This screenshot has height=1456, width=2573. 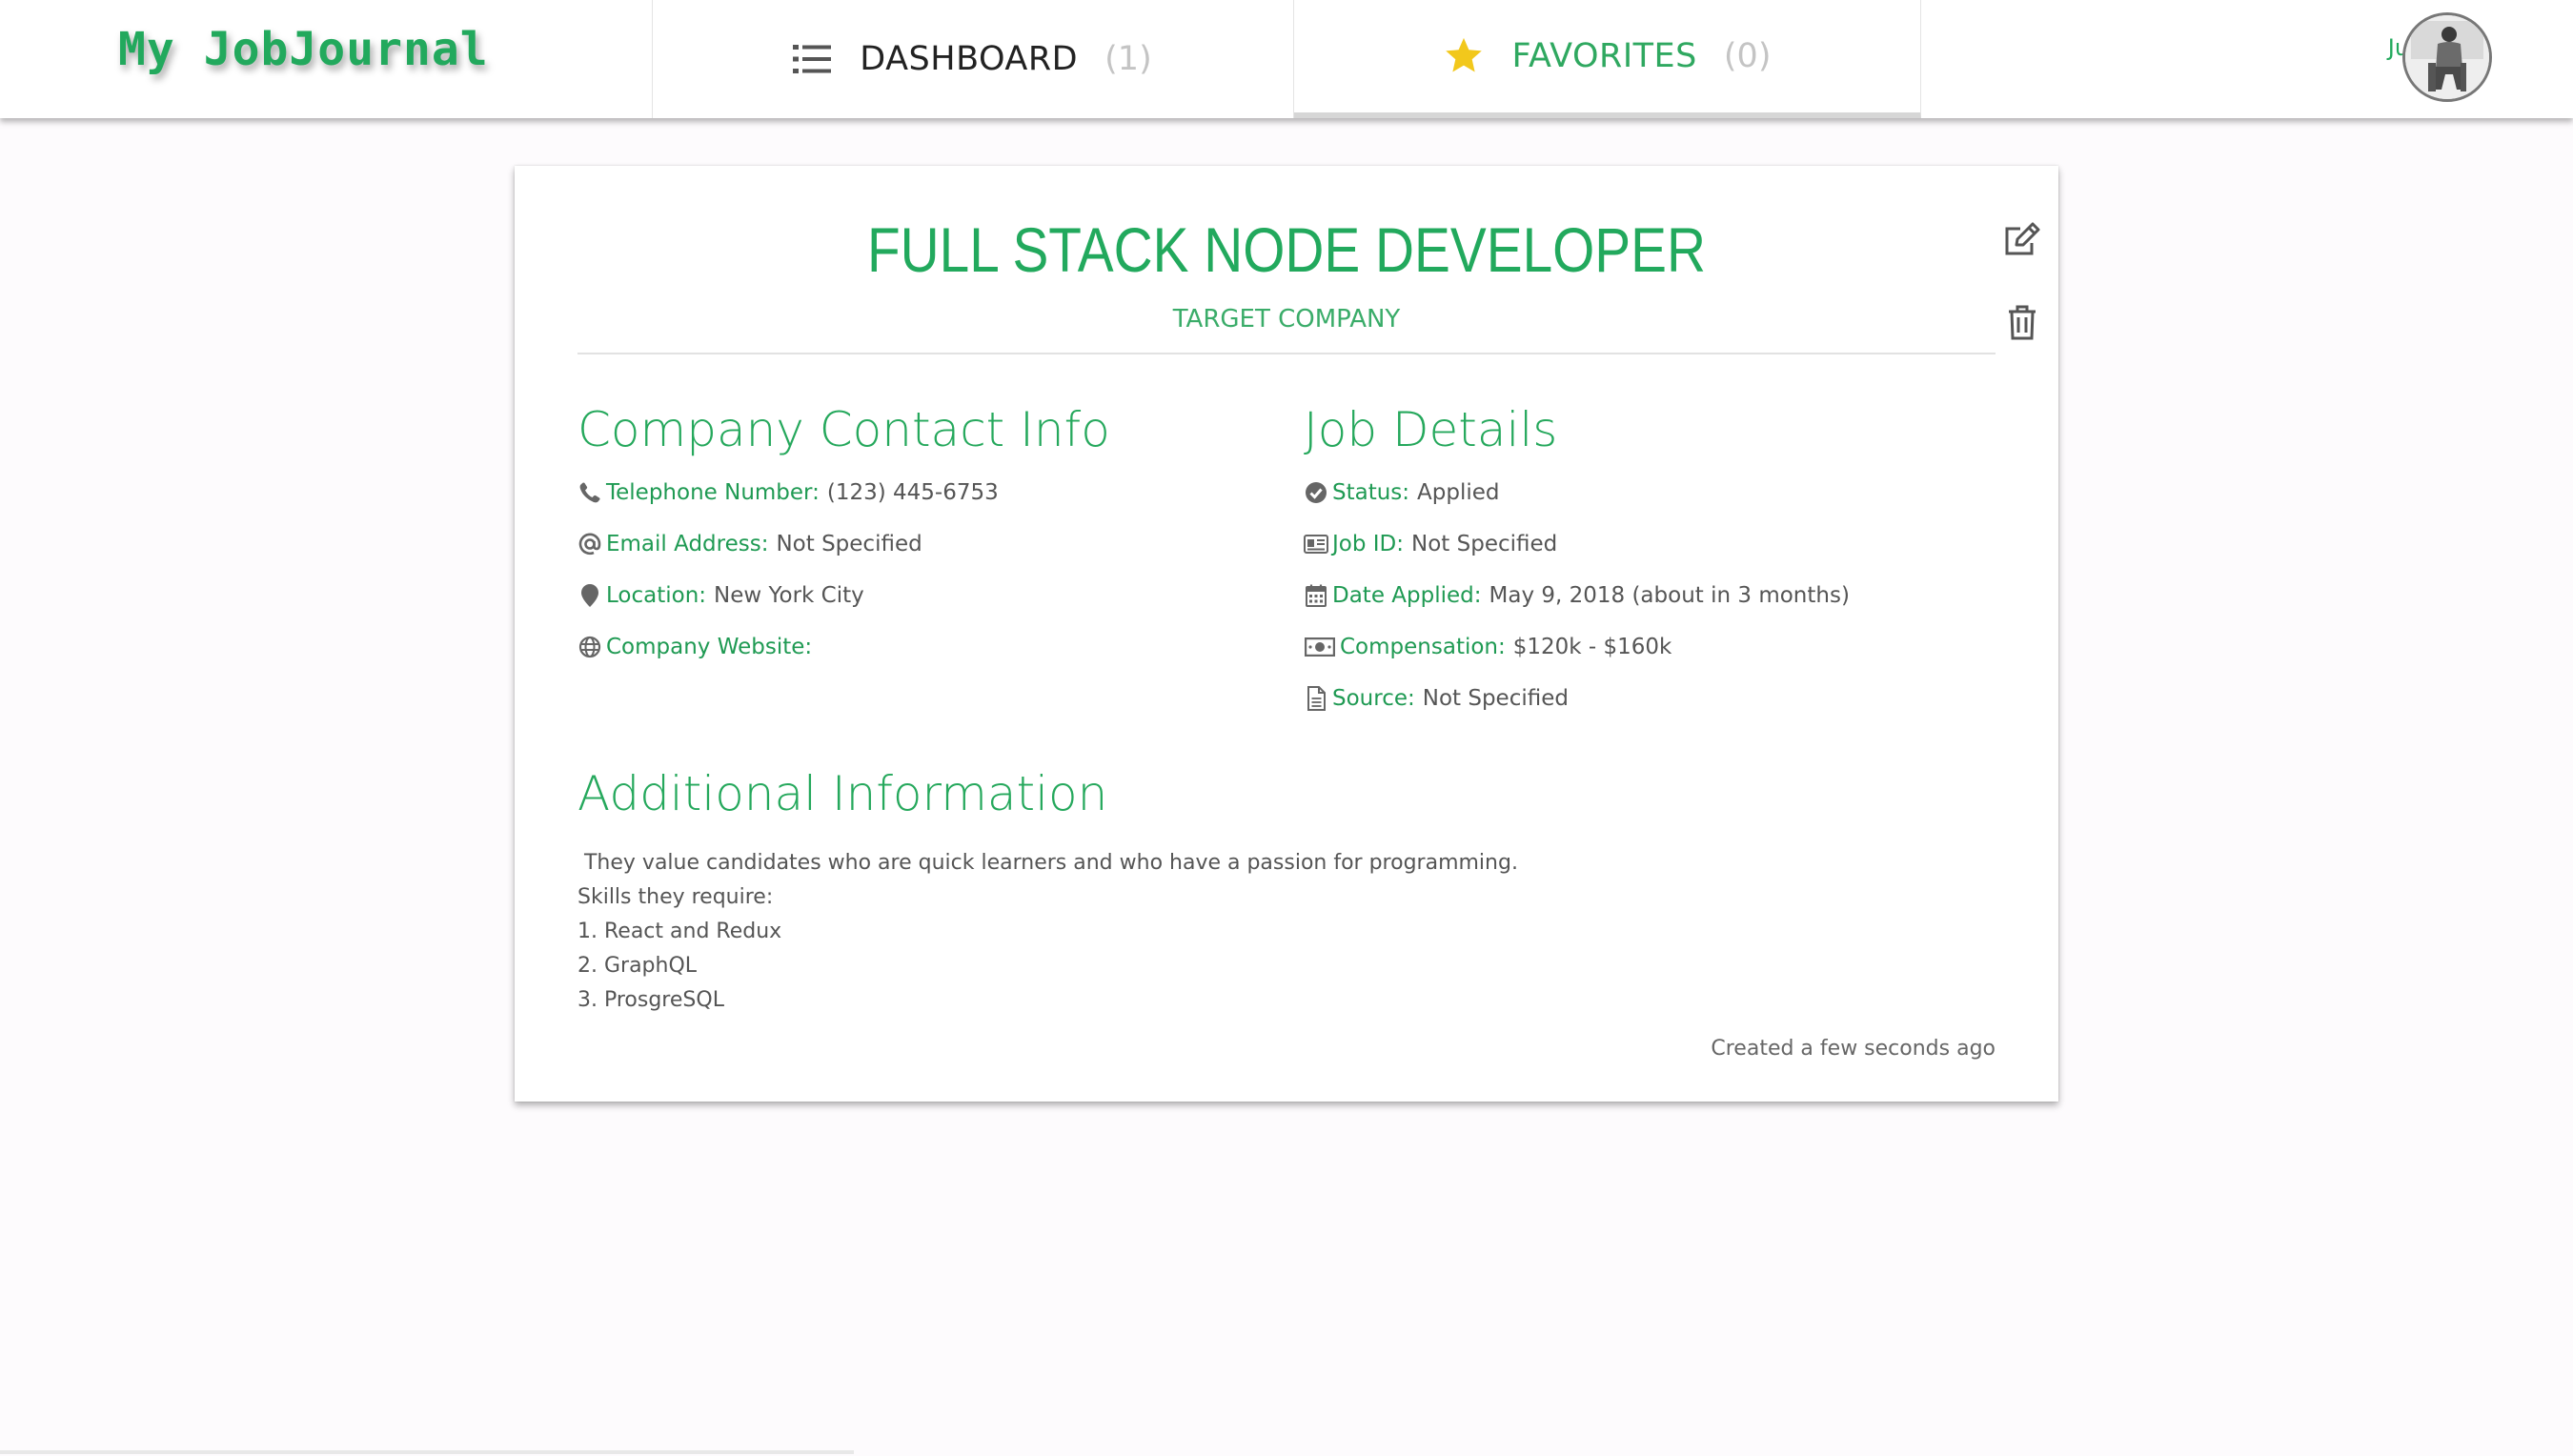 I want to click on avatar-photo, so click(x=2447, y=57).